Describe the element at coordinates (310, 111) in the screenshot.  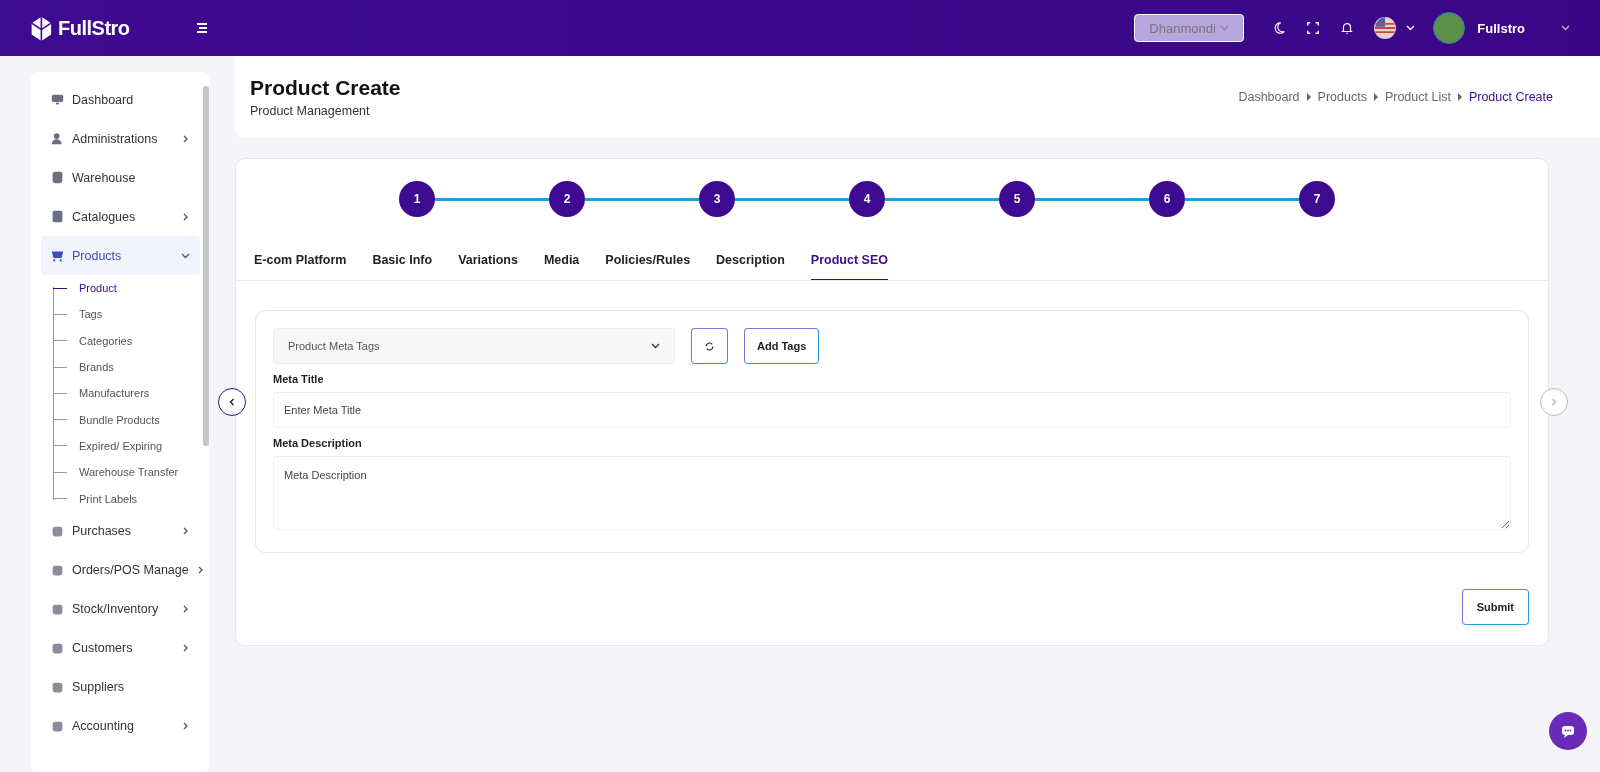
I see `page-subtitle: Product Management` at that location.